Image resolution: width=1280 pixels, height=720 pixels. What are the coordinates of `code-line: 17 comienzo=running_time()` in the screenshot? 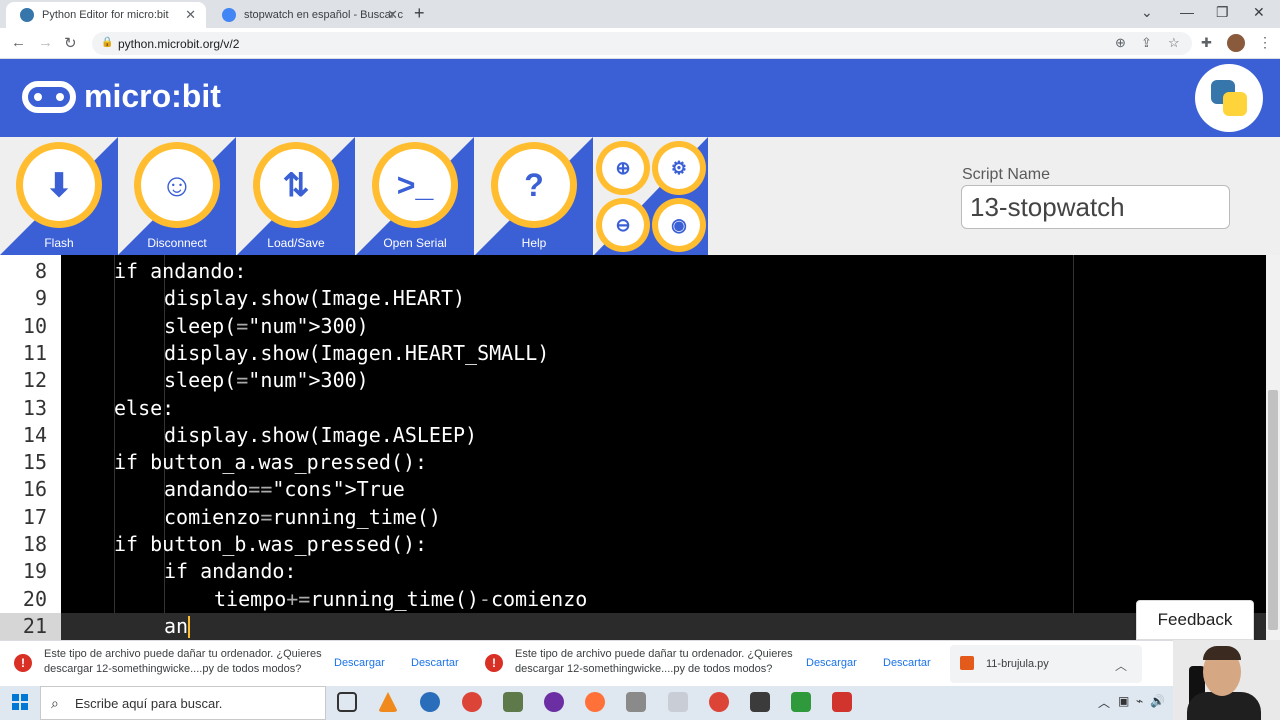 It's located at (633, 517).